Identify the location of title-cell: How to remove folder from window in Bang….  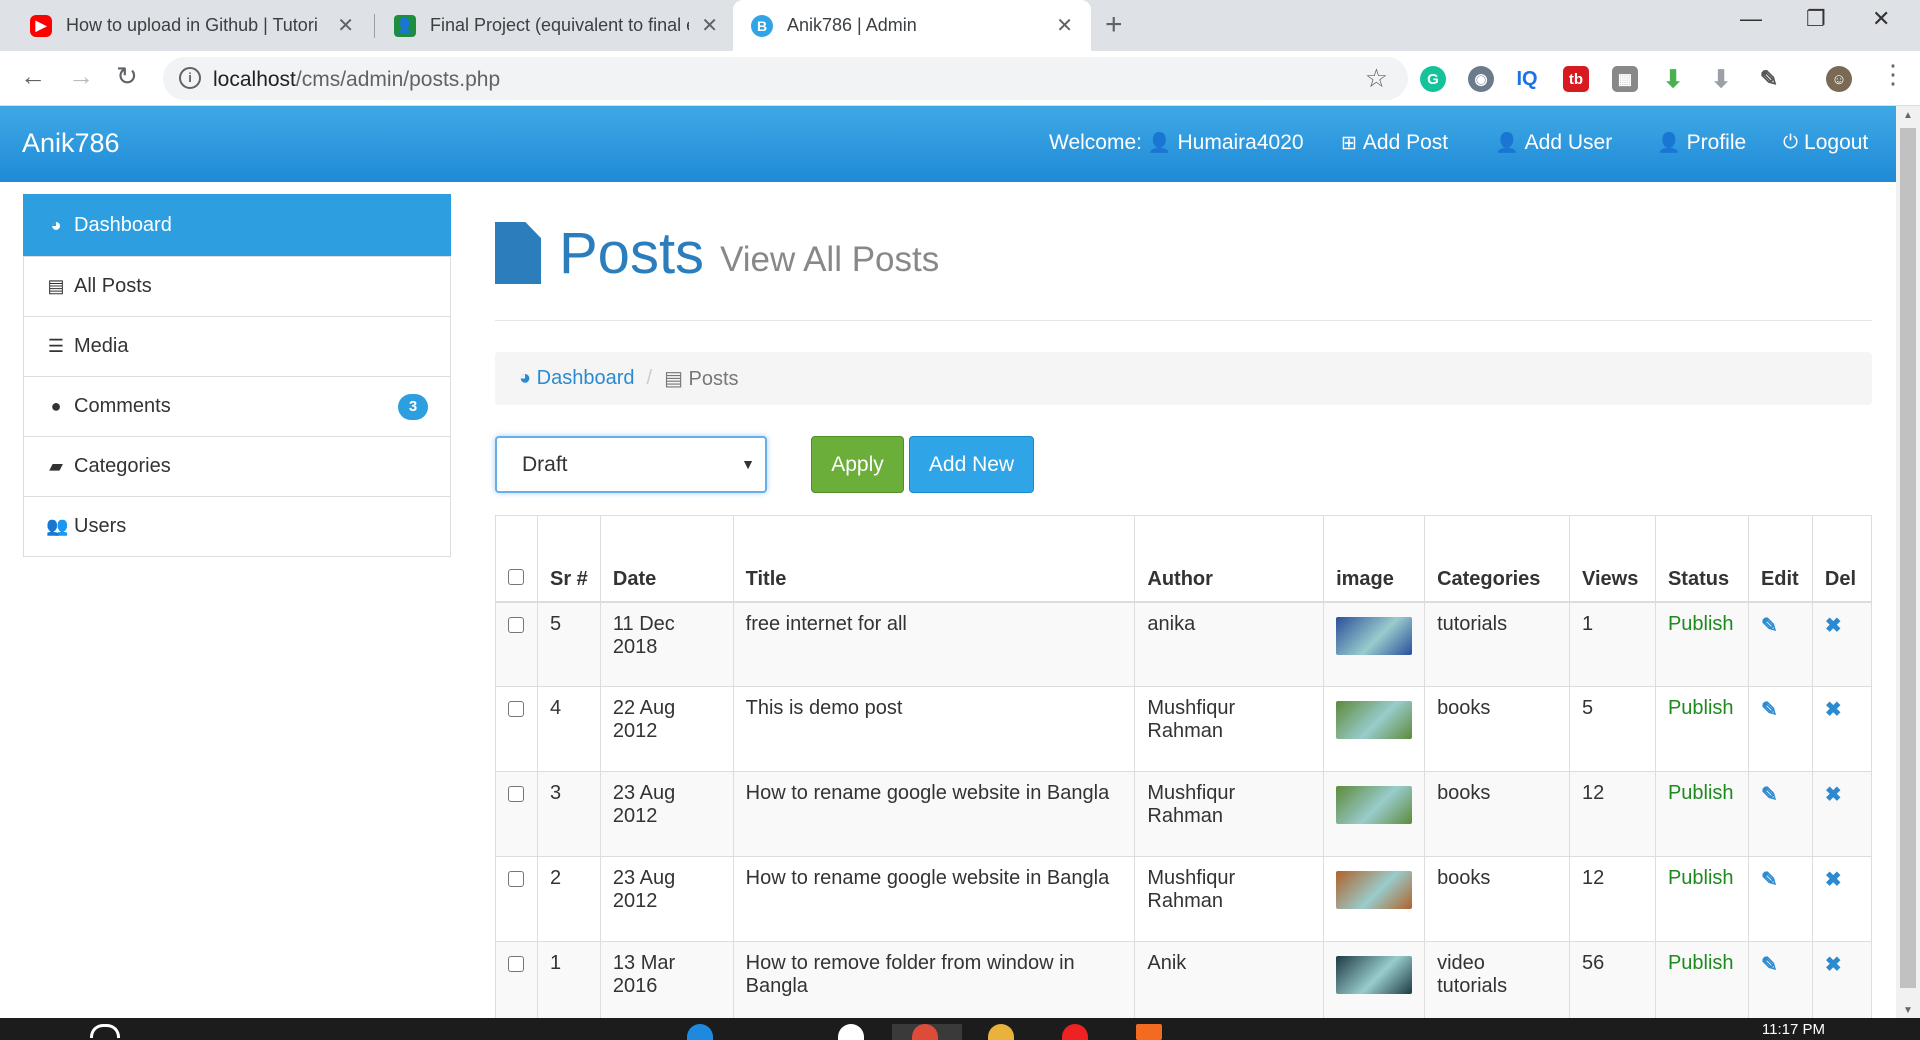
(934, 984).